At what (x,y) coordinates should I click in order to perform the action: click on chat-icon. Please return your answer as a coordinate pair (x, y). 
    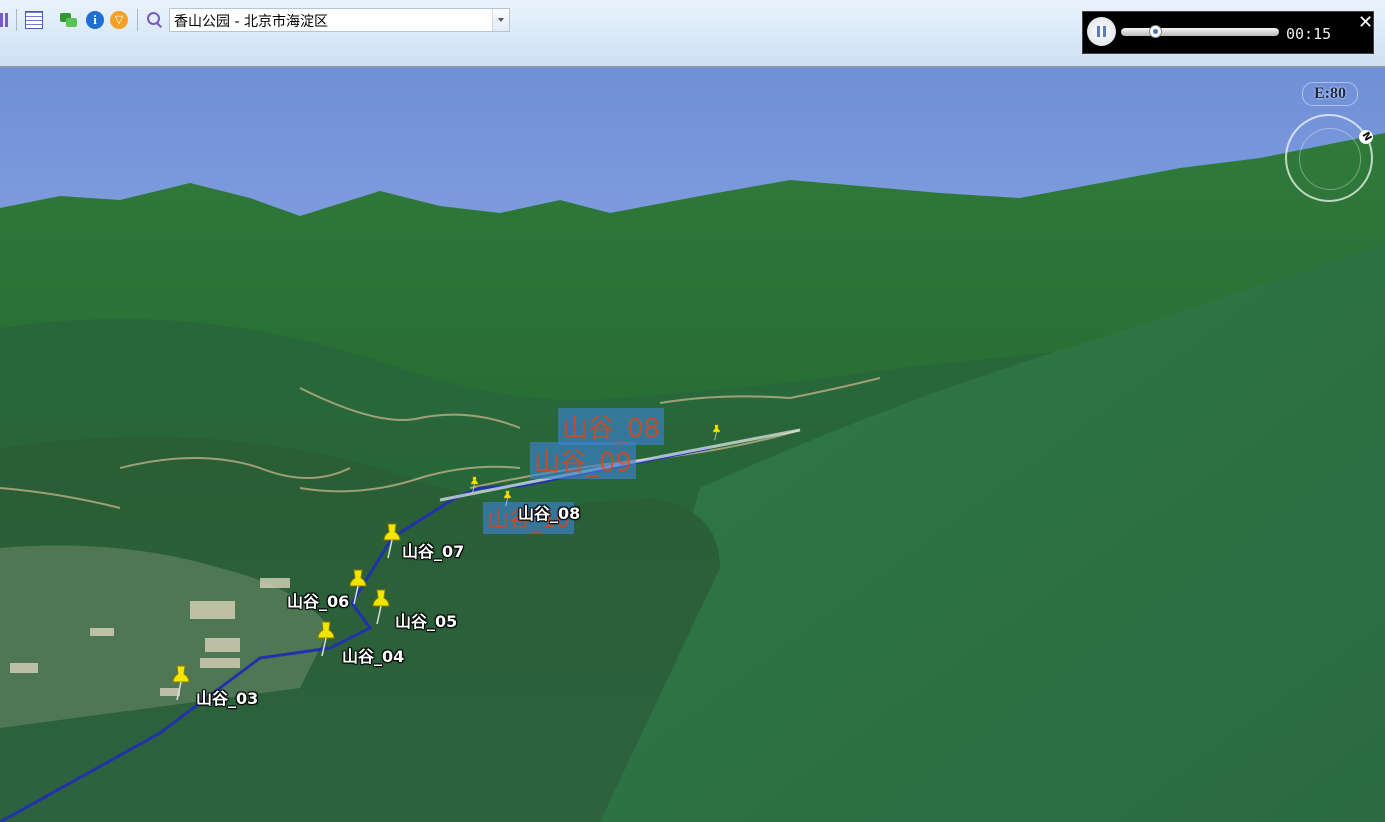
    Looking at the image, I should click on (69, 20).